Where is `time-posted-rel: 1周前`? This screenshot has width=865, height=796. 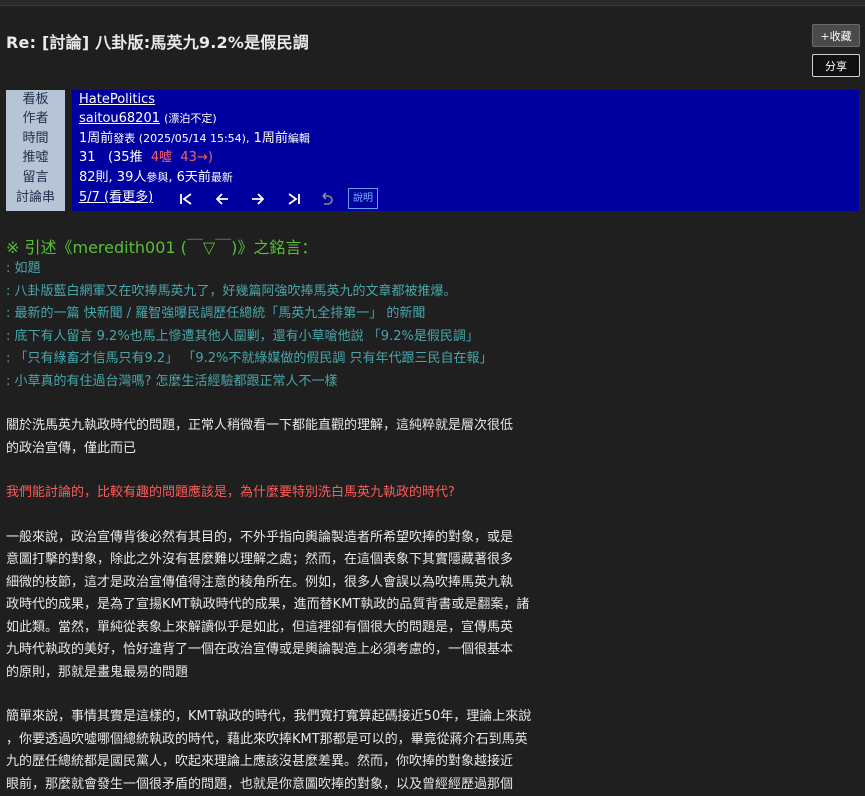 time-posted-rel: 1周前 is located at coordinates (96, 138).